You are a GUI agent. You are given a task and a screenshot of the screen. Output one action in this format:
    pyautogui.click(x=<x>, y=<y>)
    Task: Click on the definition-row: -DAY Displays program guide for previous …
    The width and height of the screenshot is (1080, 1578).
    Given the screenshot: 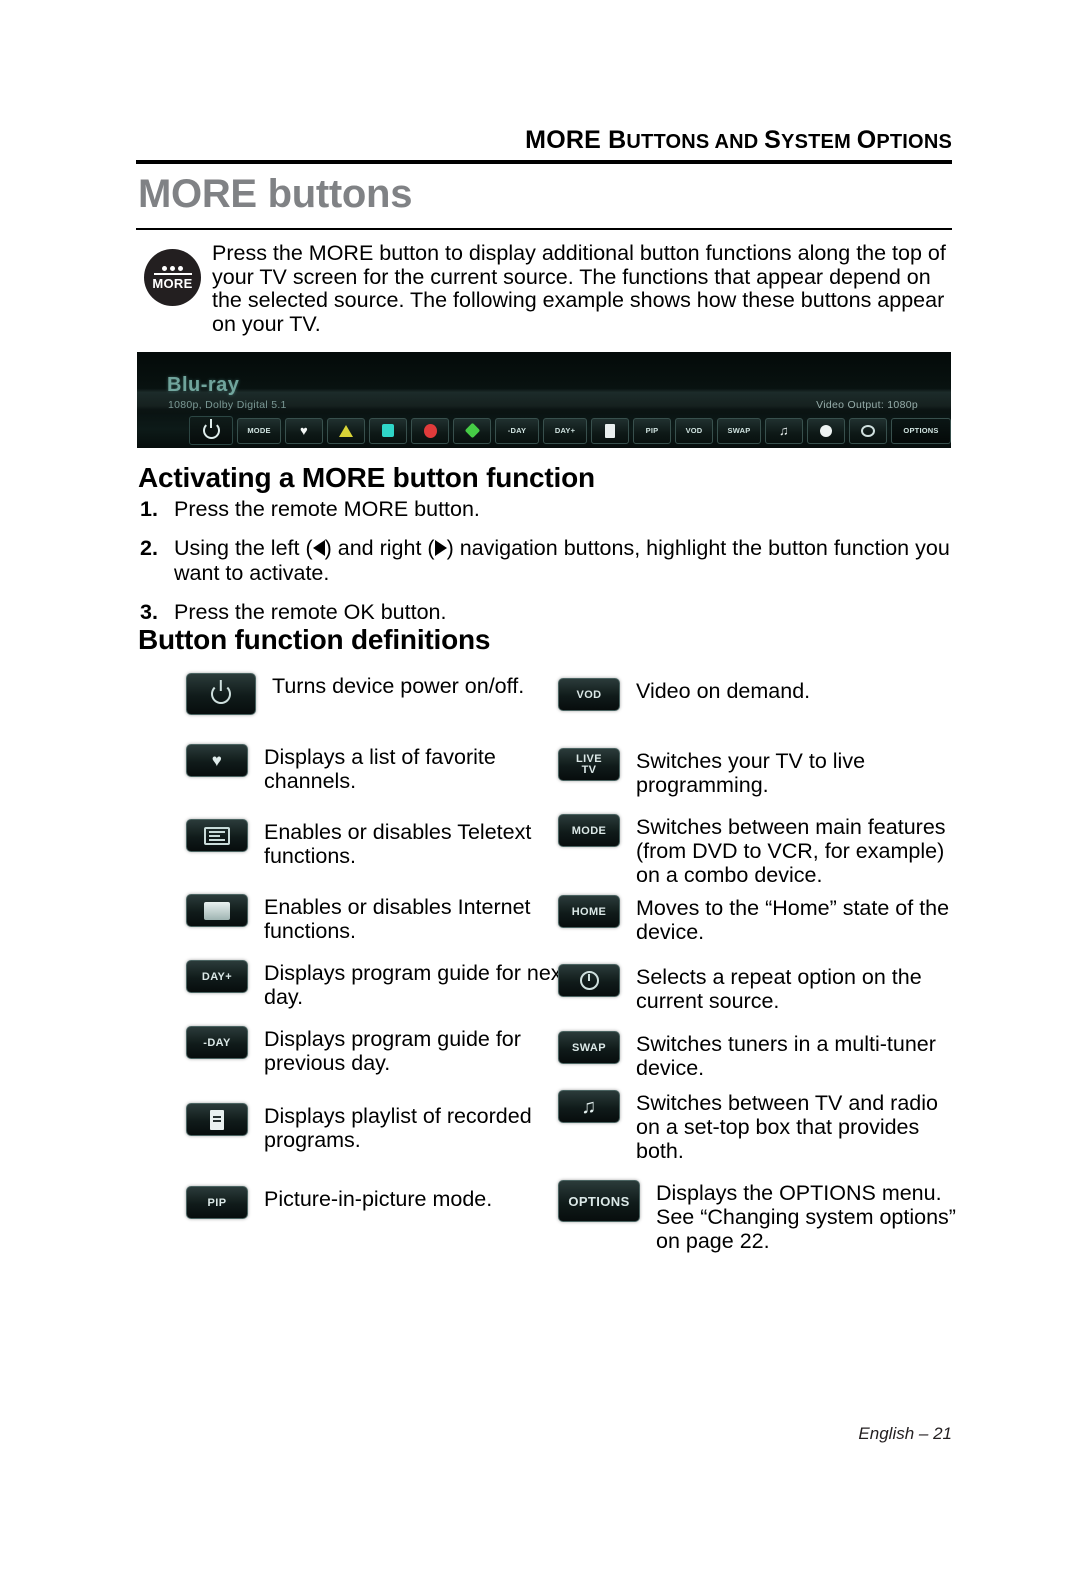 What is the action you would take?
    pyautogui.click(x=386, y=1050)
    